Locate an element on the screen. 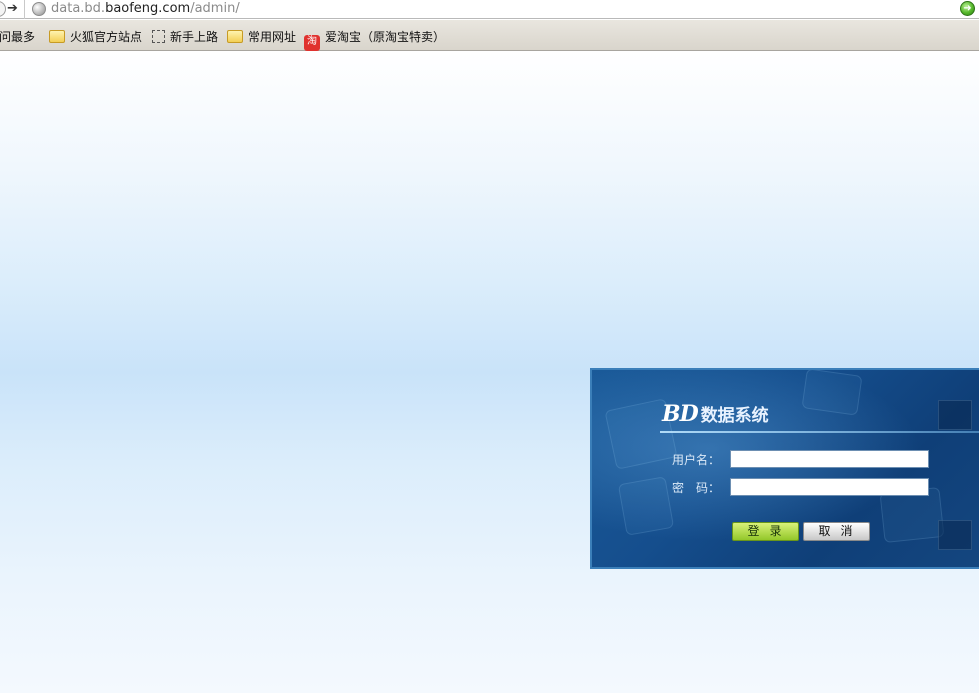 The image size is (979, 693). url-host: baofeng.com is located at coordinates (148, 8).